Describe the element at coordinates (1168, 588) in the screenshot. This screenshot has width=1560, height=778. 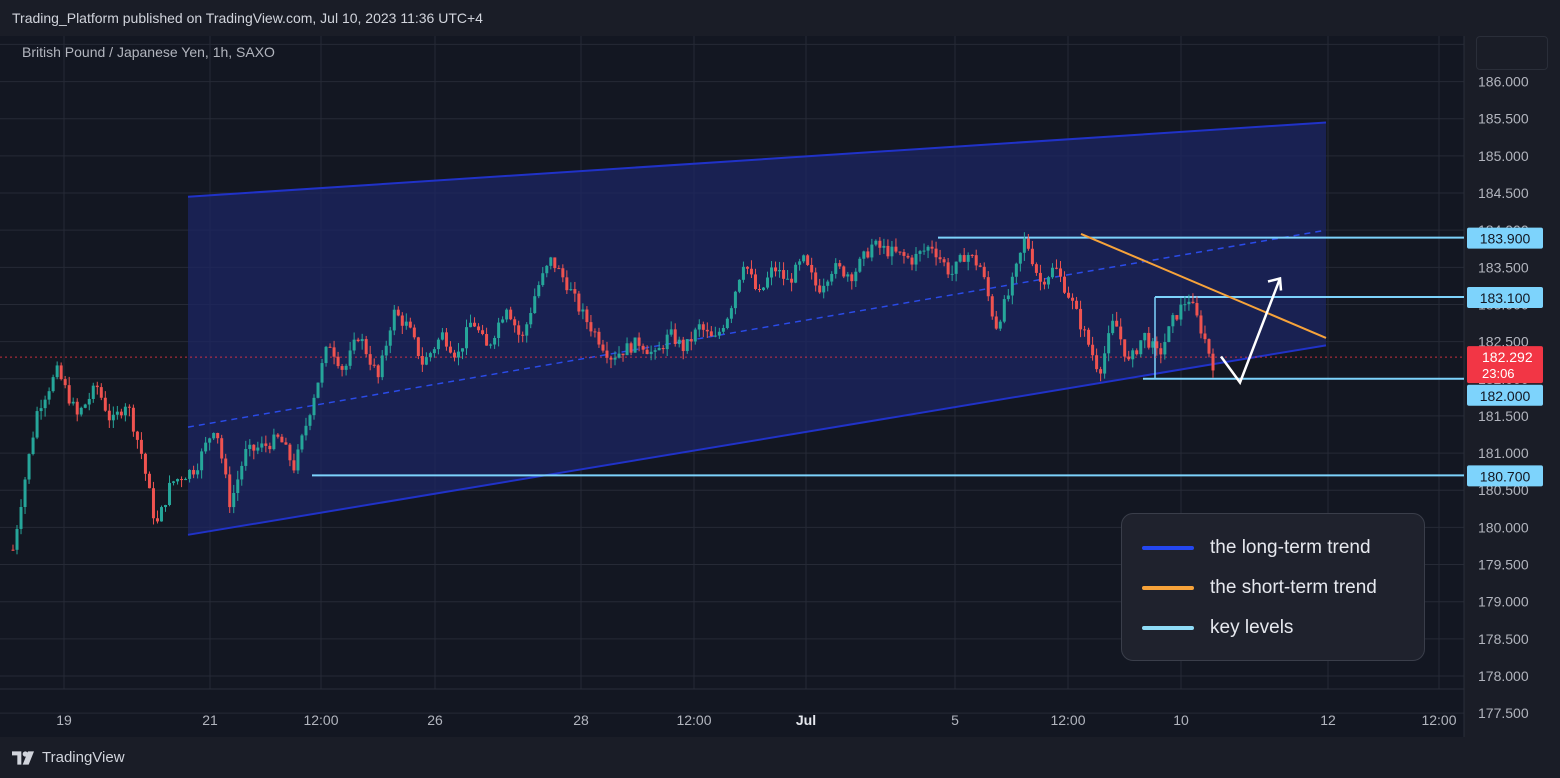
I see `orange-line-icon` at that location.